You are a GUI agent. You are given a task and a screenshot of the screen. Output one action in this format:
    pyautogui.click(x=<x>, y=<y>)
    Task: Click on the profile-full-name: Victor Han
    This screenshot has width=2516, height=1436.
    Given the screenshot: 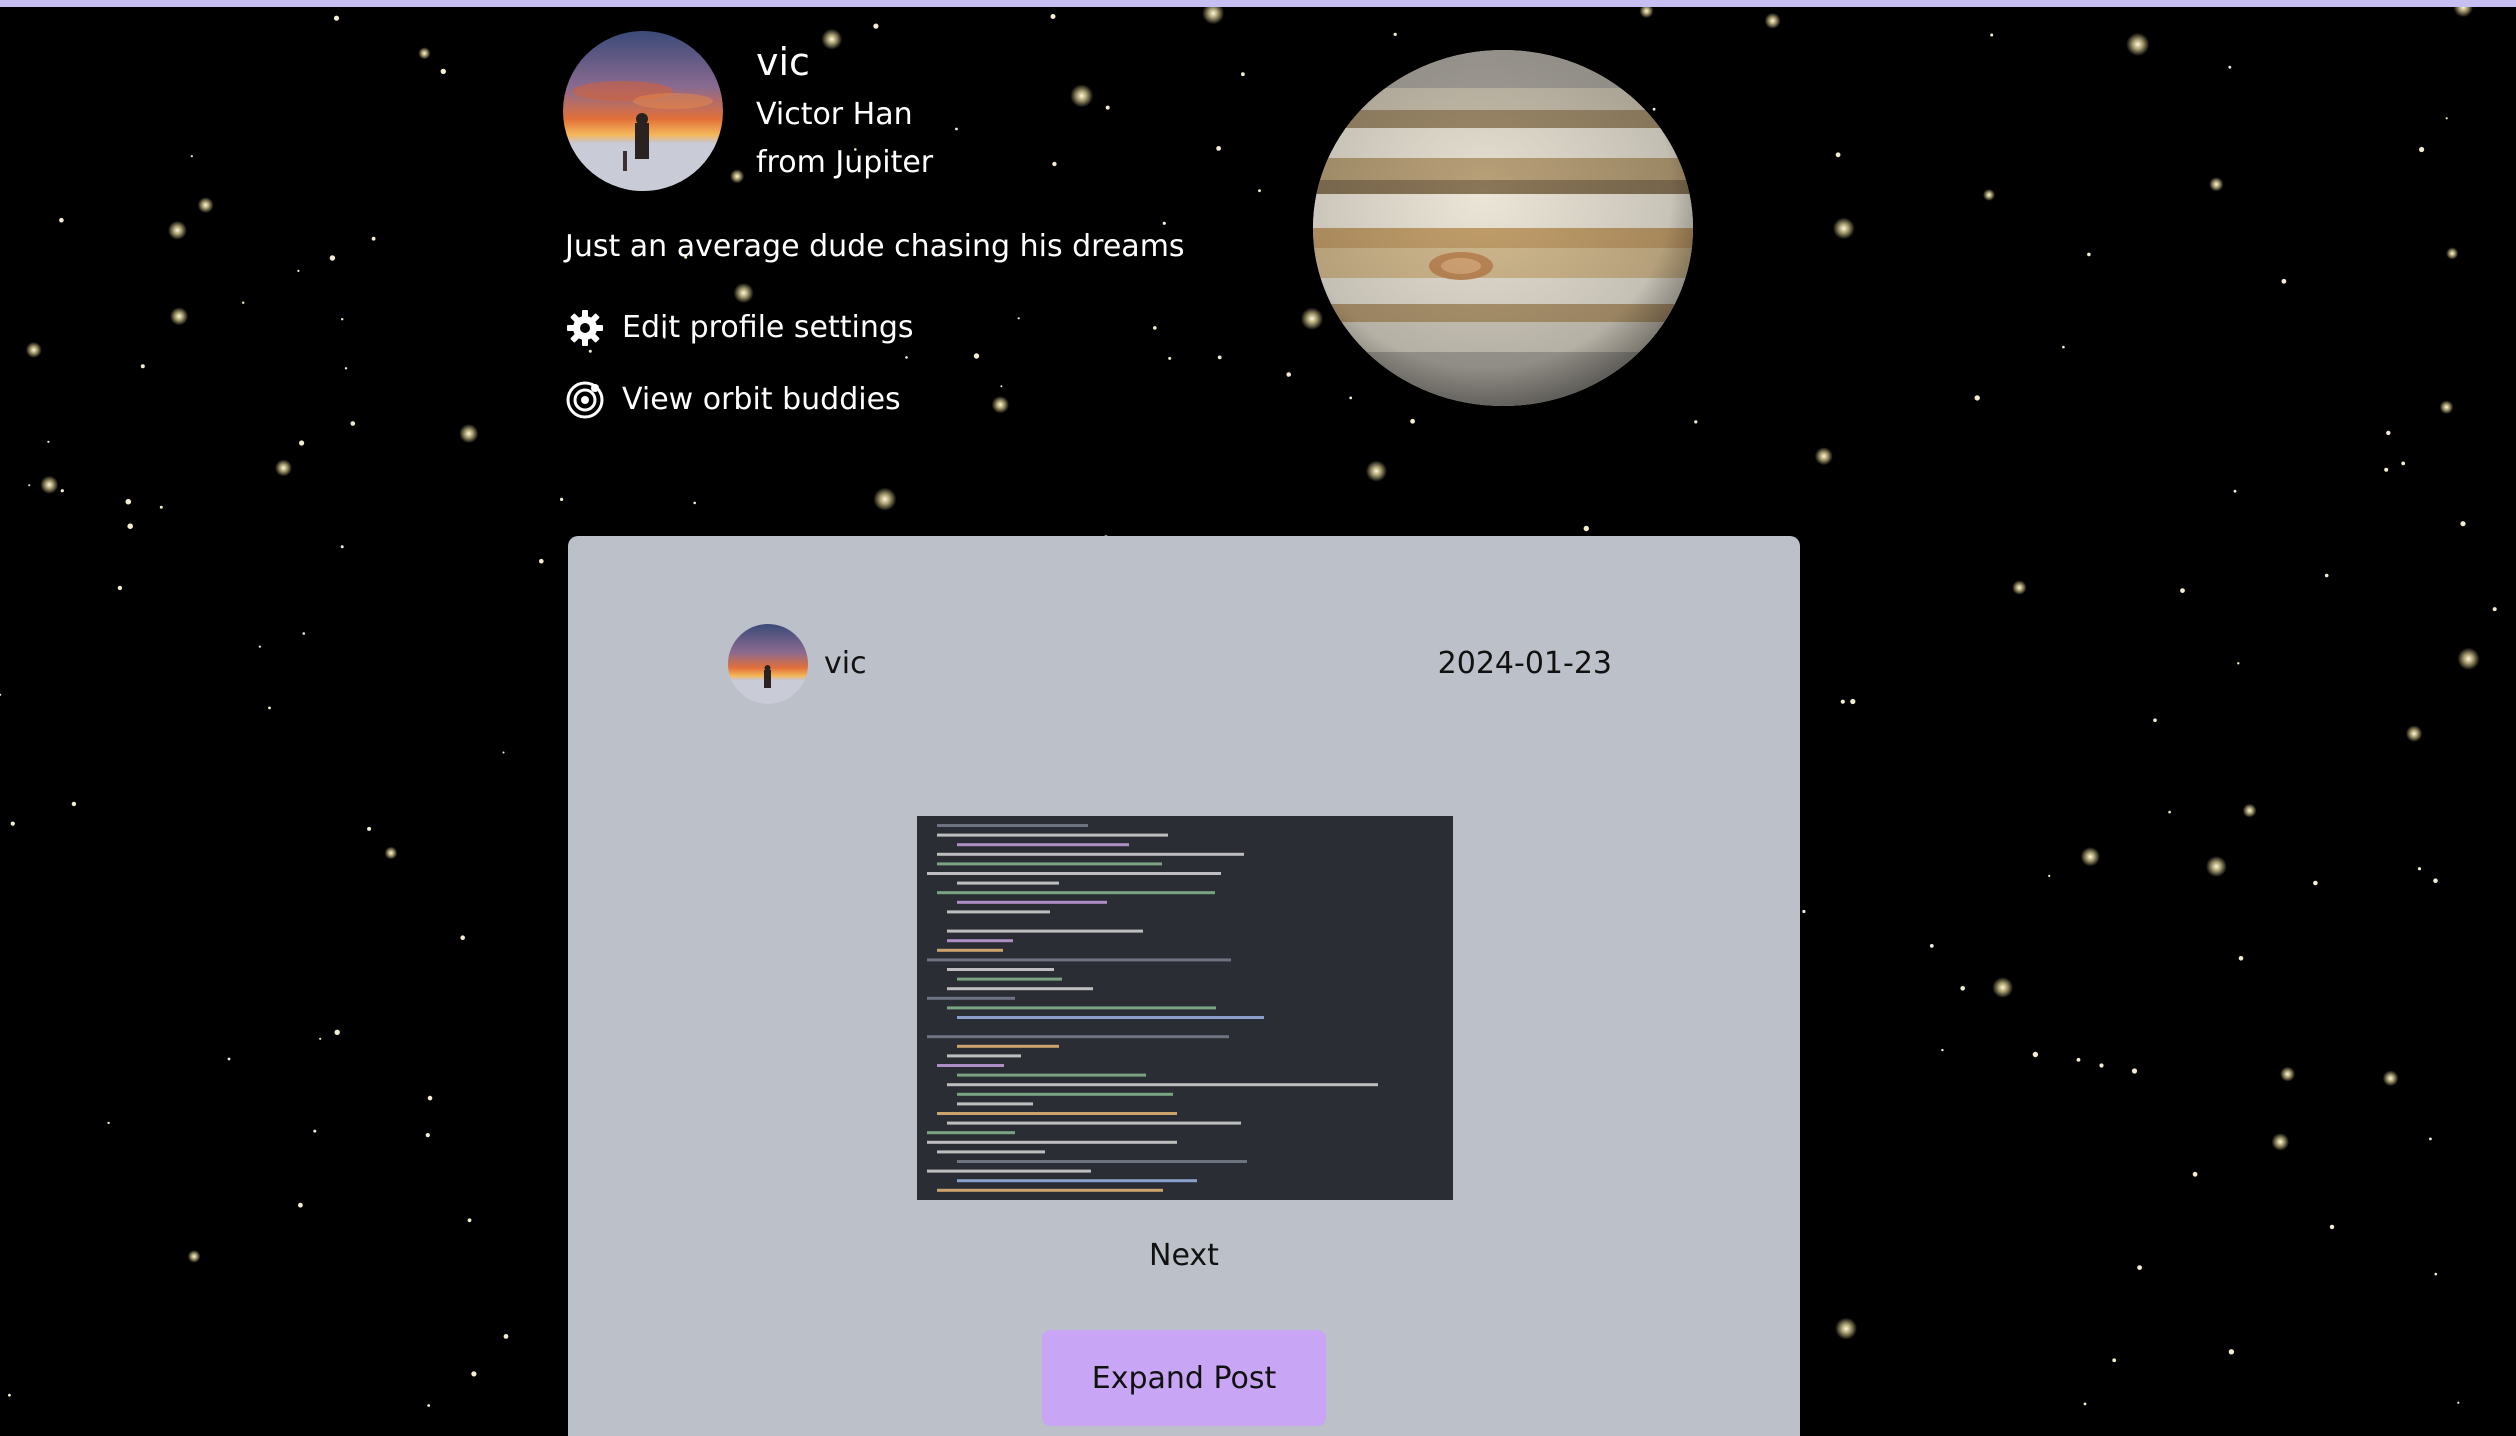 What is the action you would take?
    pyautogui.click(x=834, y=114)
    